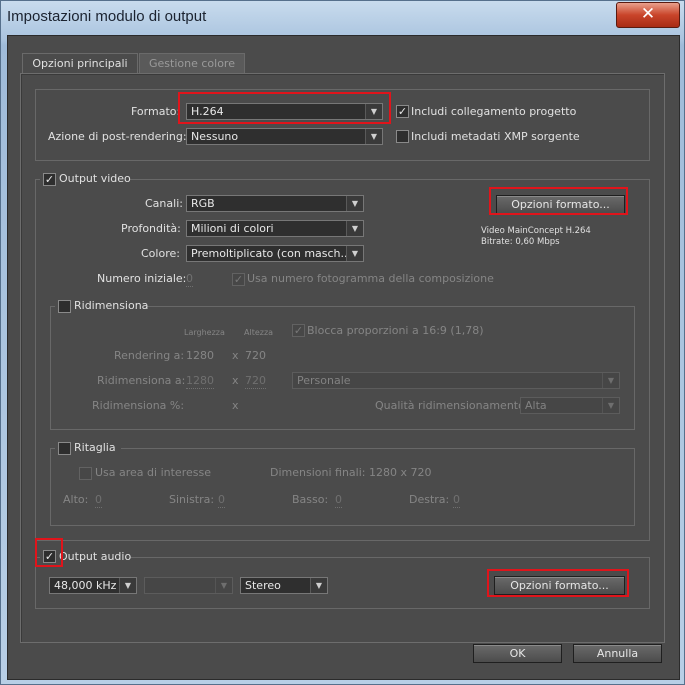 This screenshot has height=685, width=685. Describe the element at coordinates (215, 136) in the screenshot. I see `post-render-value: Nessuno` at that location.